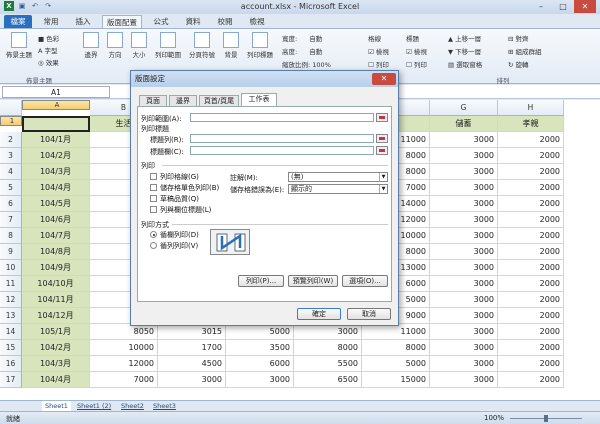 This screenshot has width=600, height=424. Describe the element at coordinates (56, 316) in the screenshot. I see `date-cell: 104/12月` at that location.